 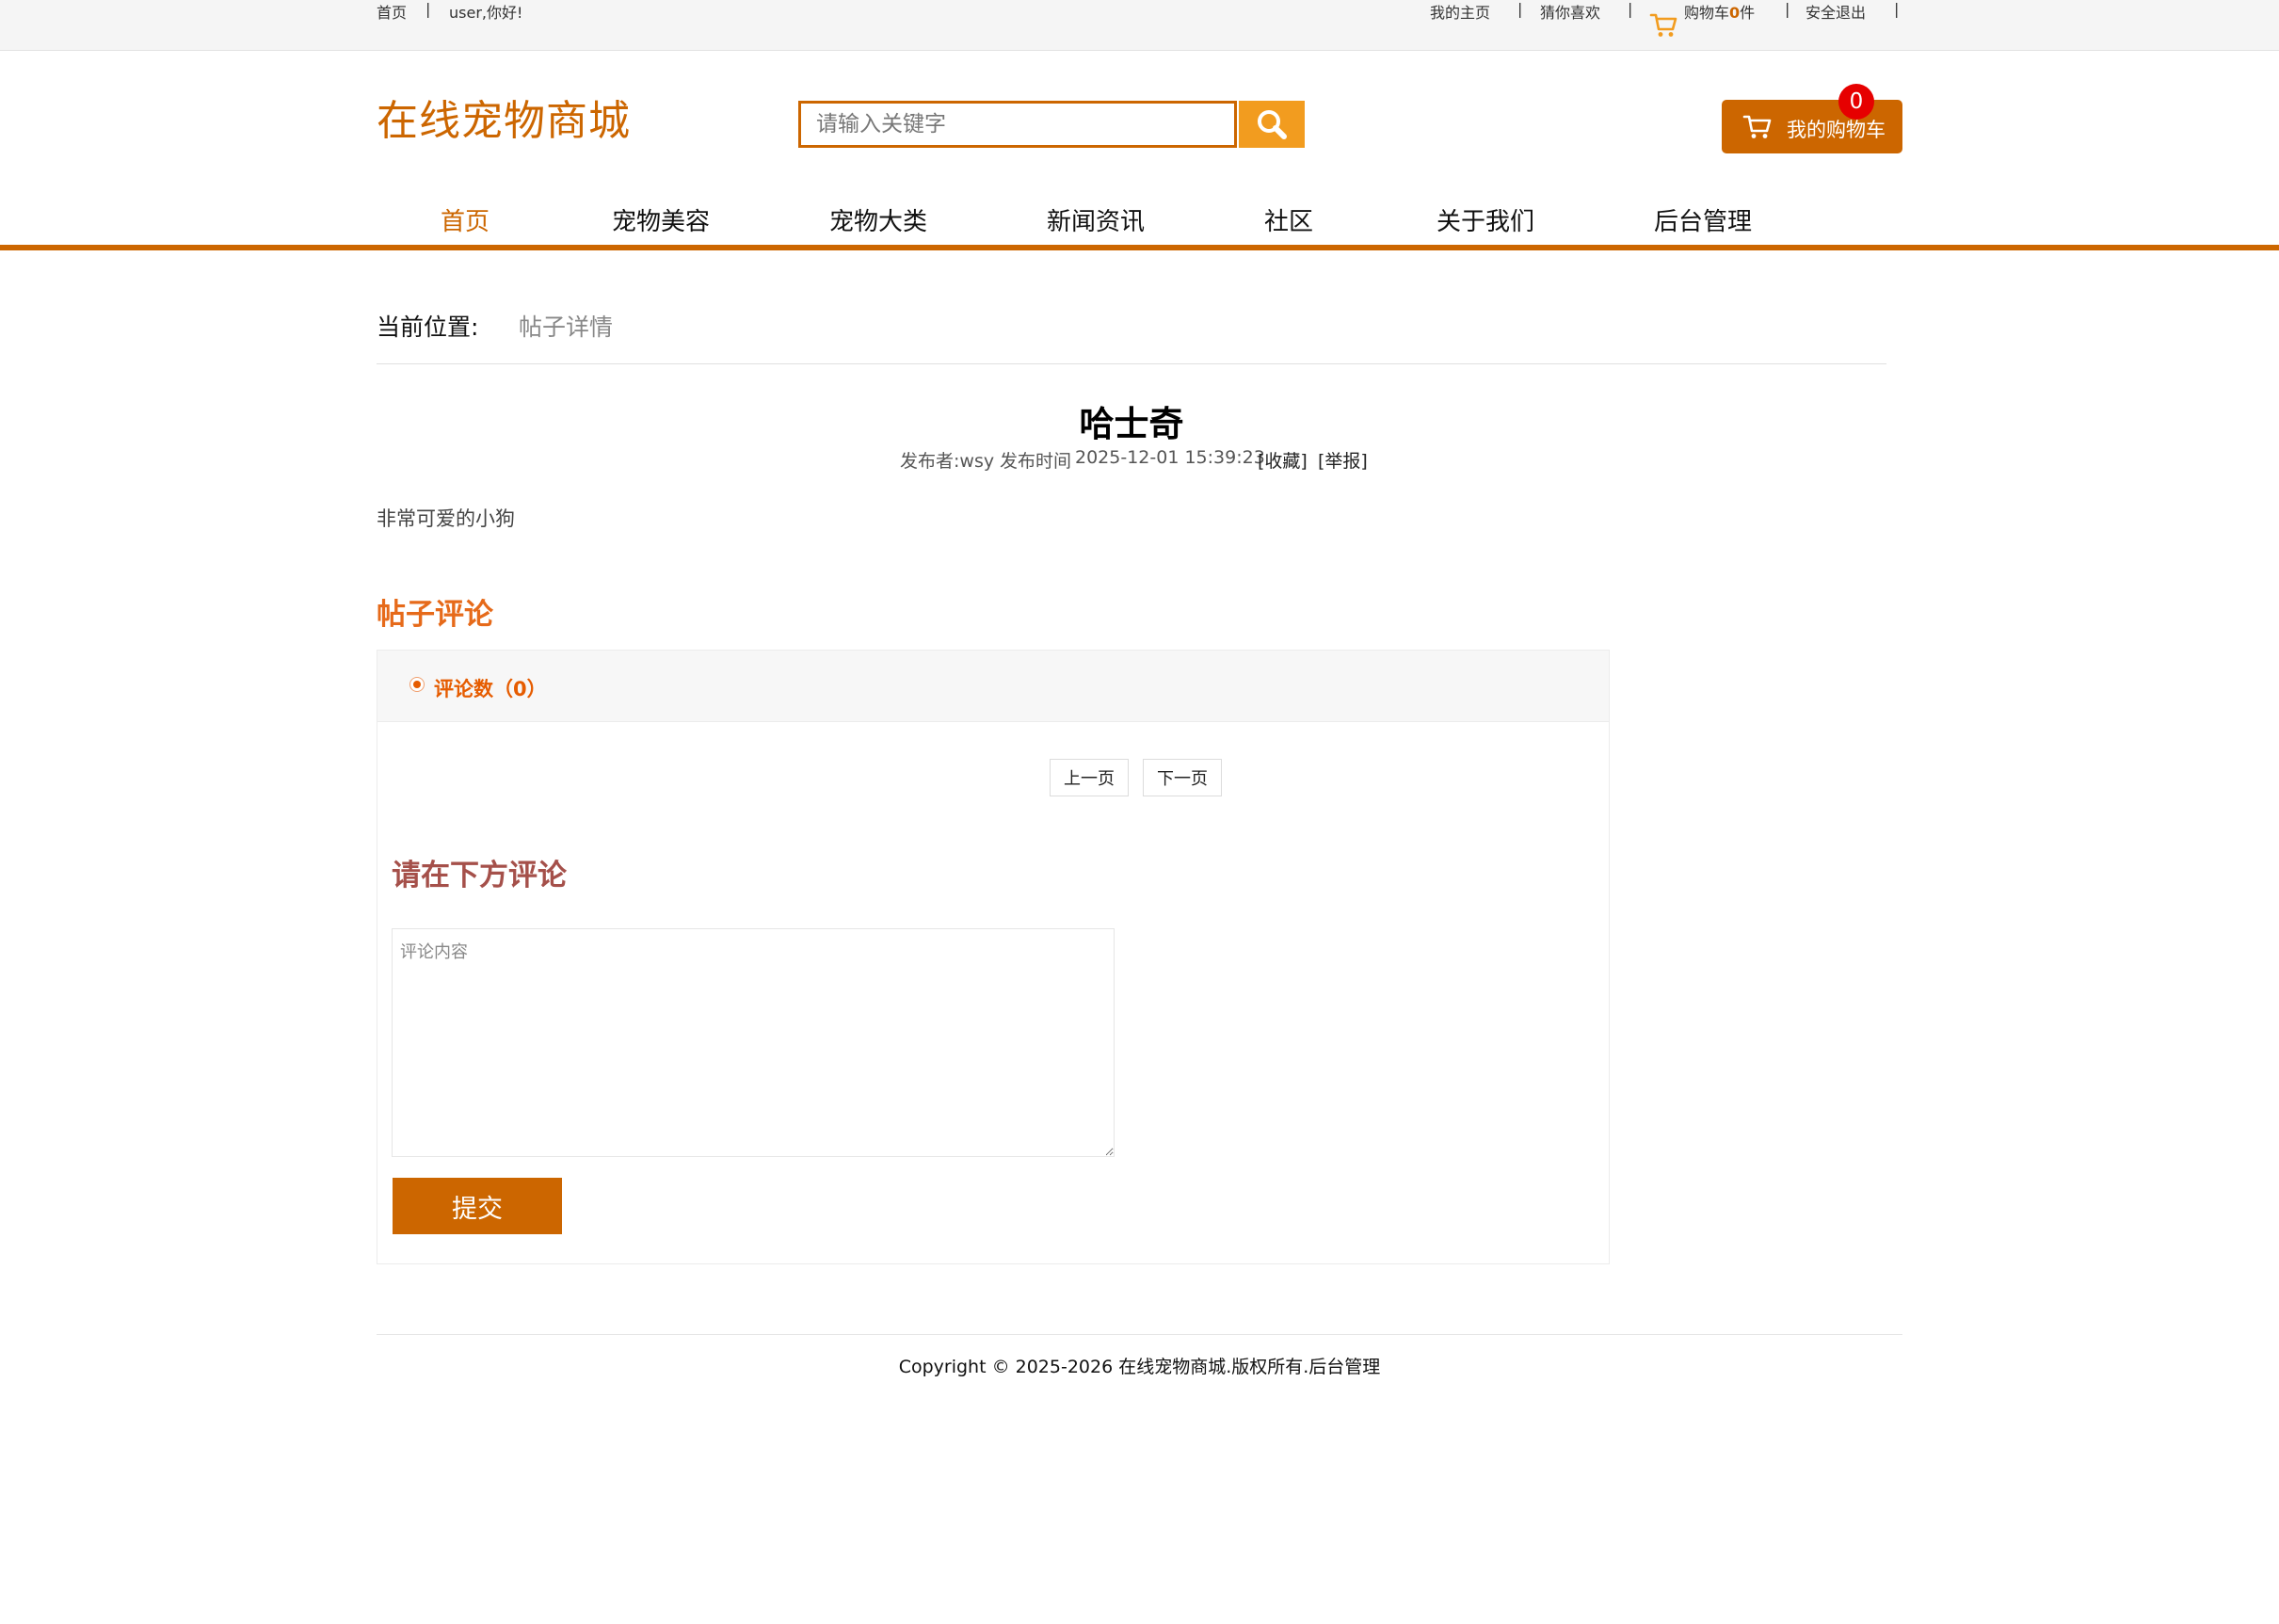 I want to click on search-button, so click(x=1272, y=124).